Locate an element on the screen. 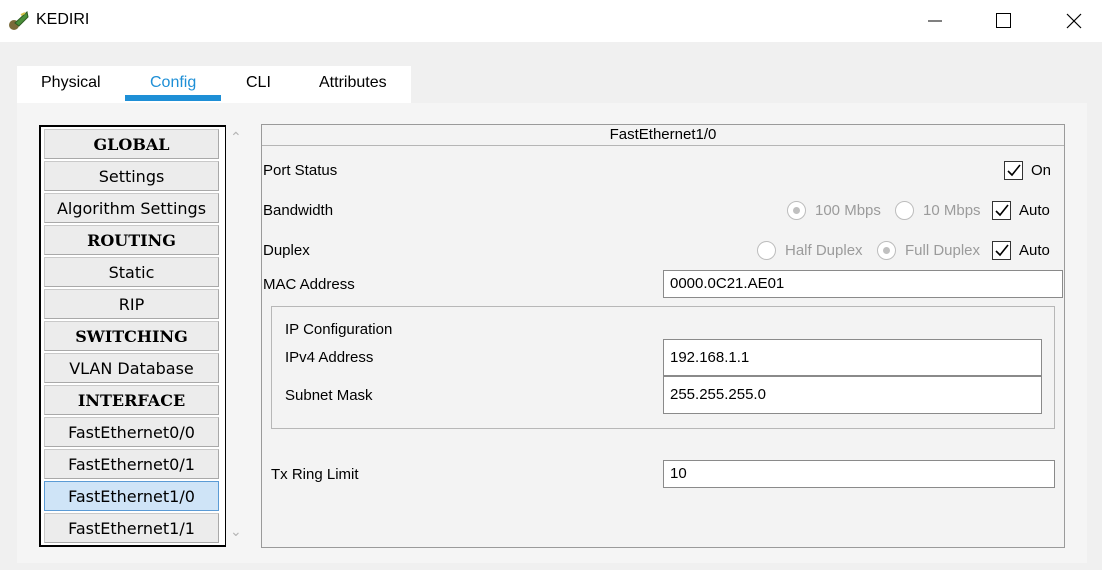 This screenshot has height=570, width=1102. full-duplex-radio is located at coordinates (886, 250).